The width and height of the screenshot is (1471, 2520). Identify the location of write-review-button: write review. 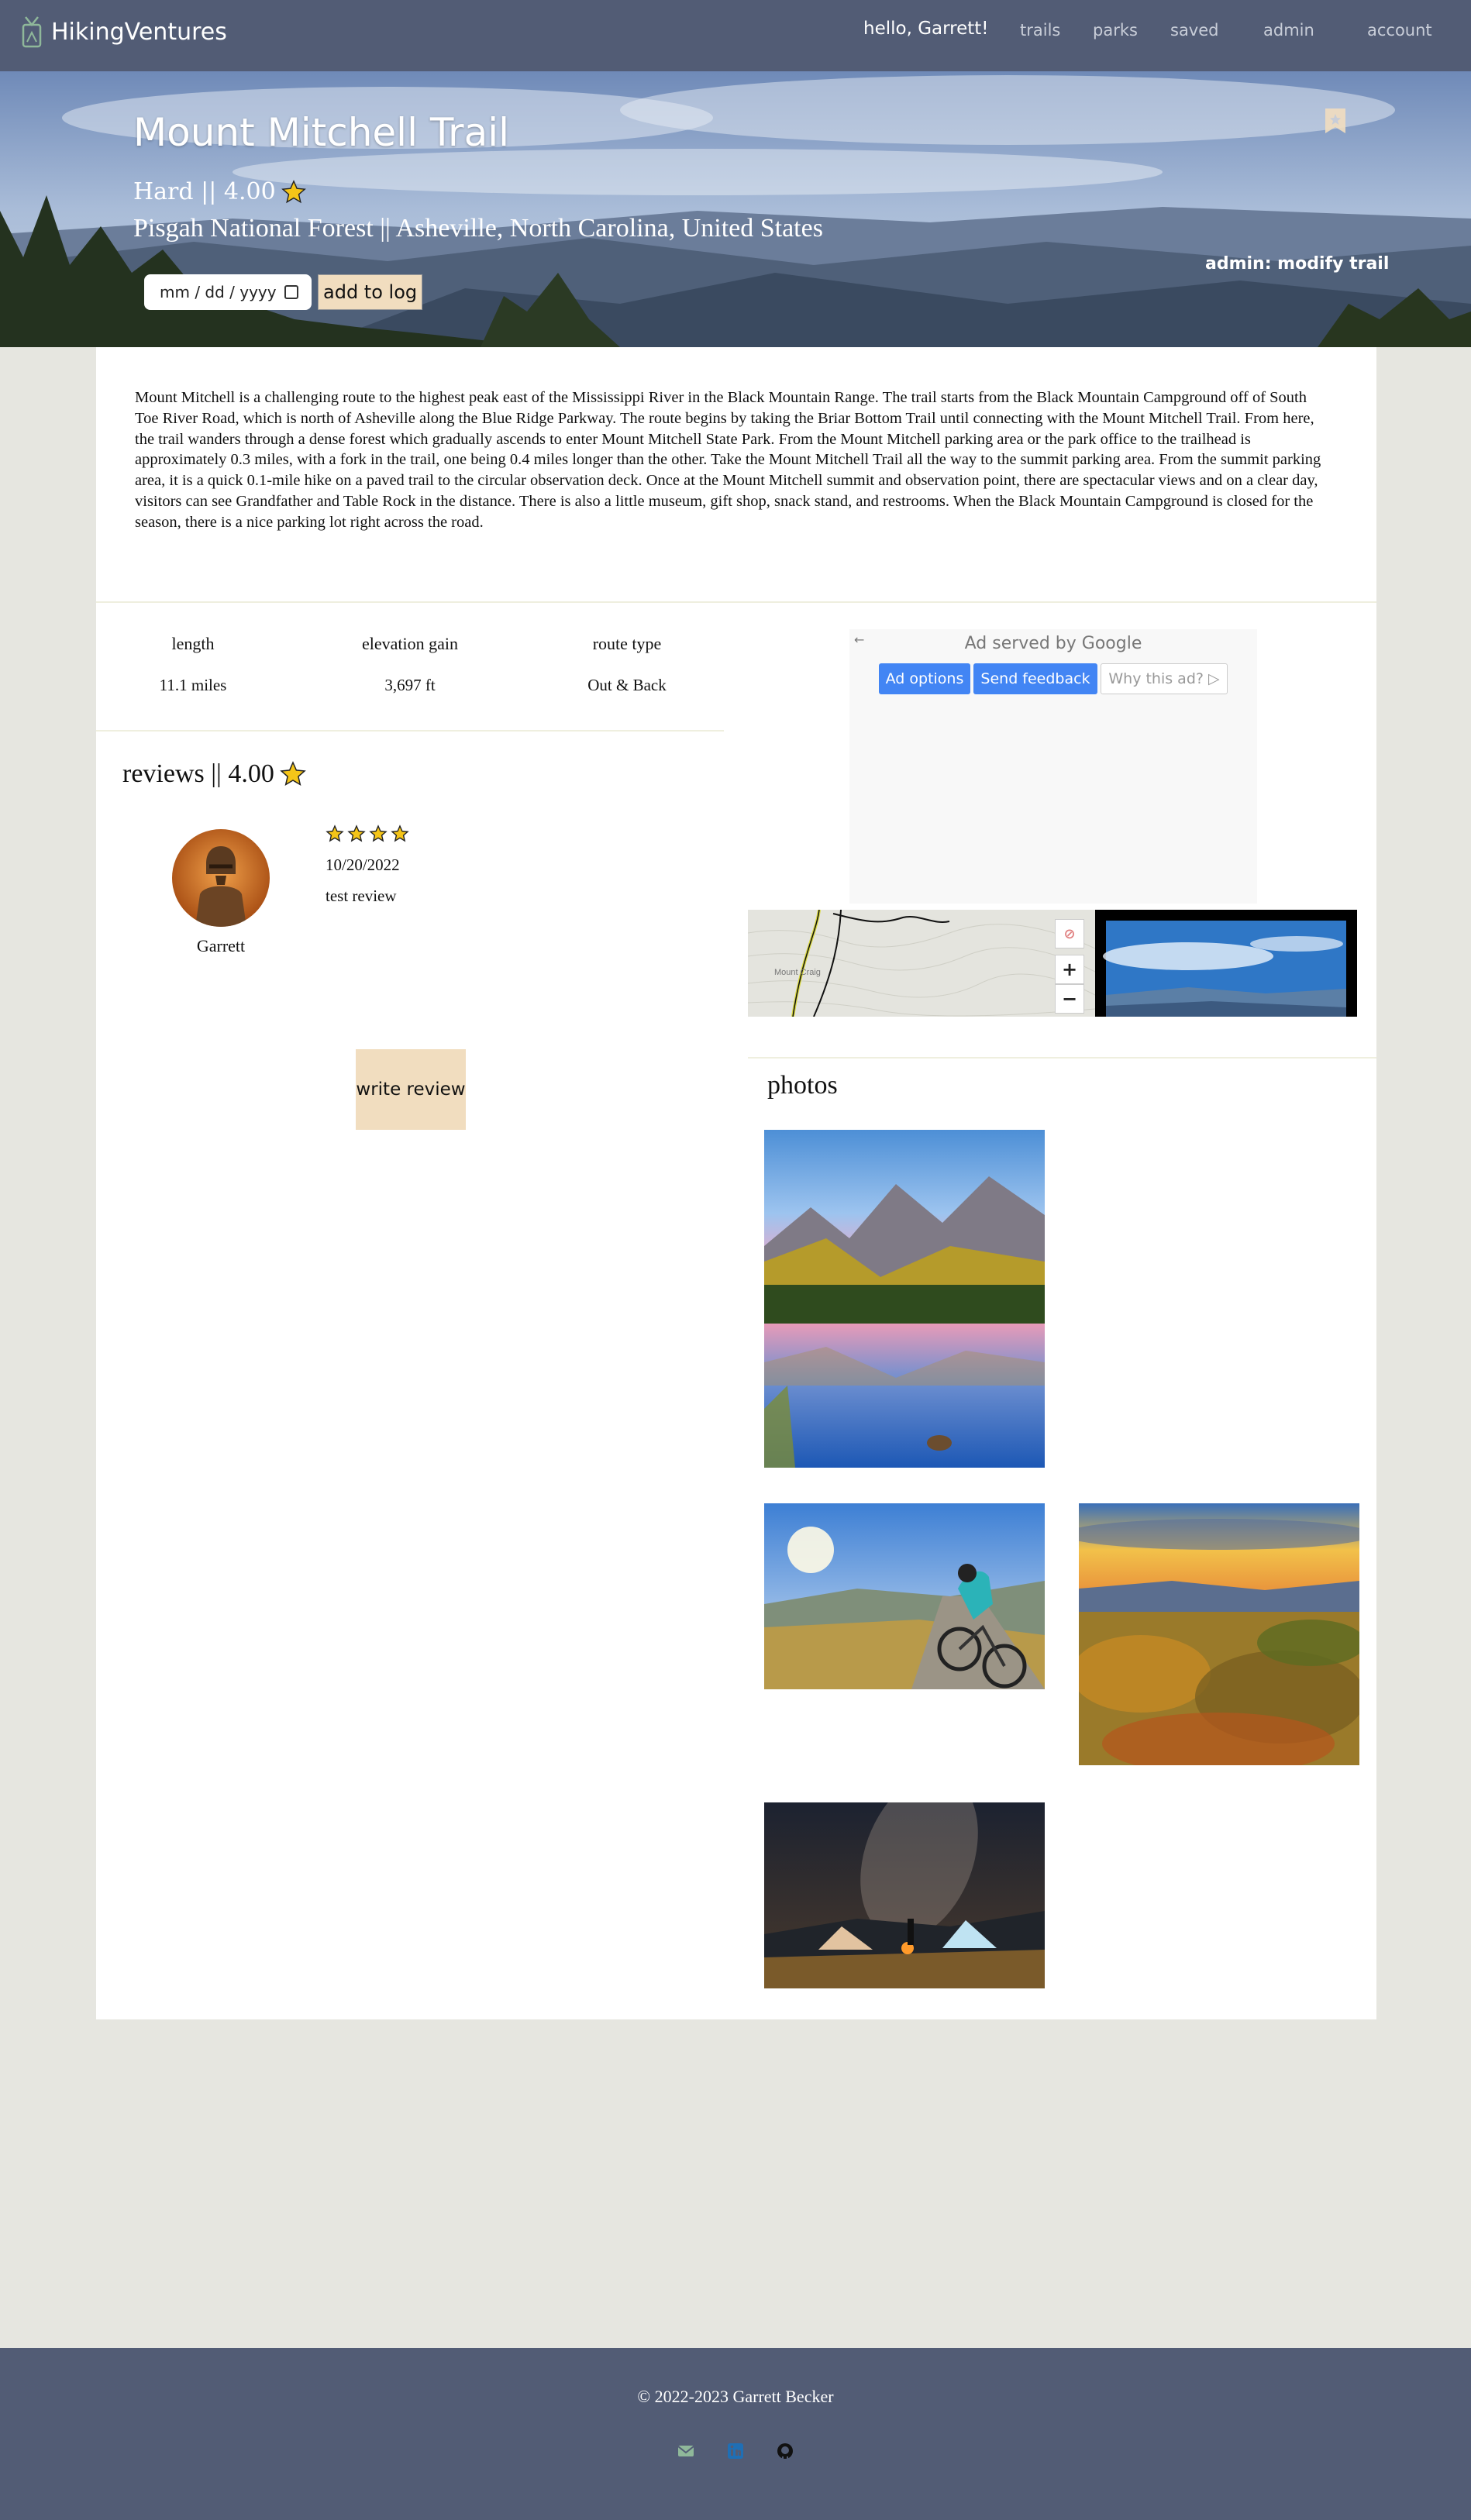
(411, 1090).